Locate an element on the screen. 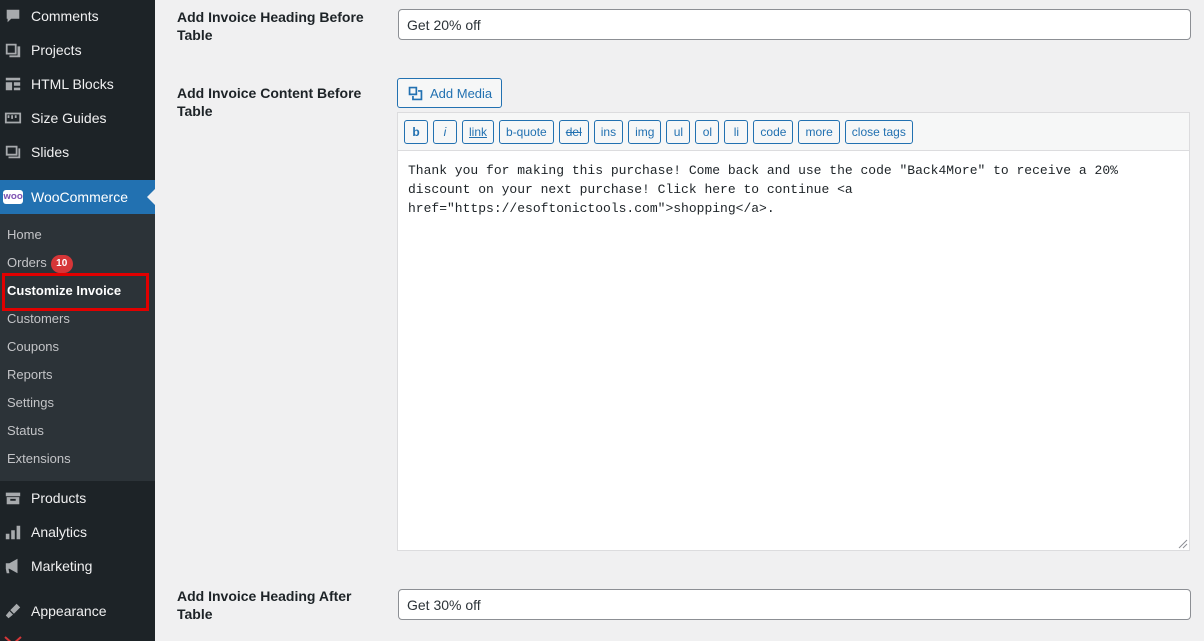 The image size is (1204, 641). customize-invoice-highlight is located at coordinates (75, 292).